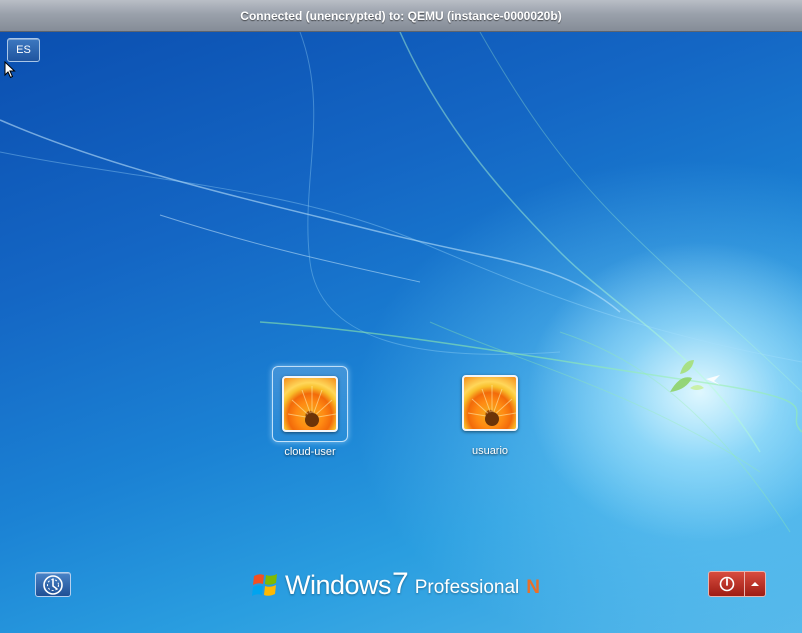 Image resolution: width=802 pixels, height=633 pixels. What do you see at coordinates (490, 451) in the screenshot?
I see `user-name-label: usuario` at bounding box center [490, 451].